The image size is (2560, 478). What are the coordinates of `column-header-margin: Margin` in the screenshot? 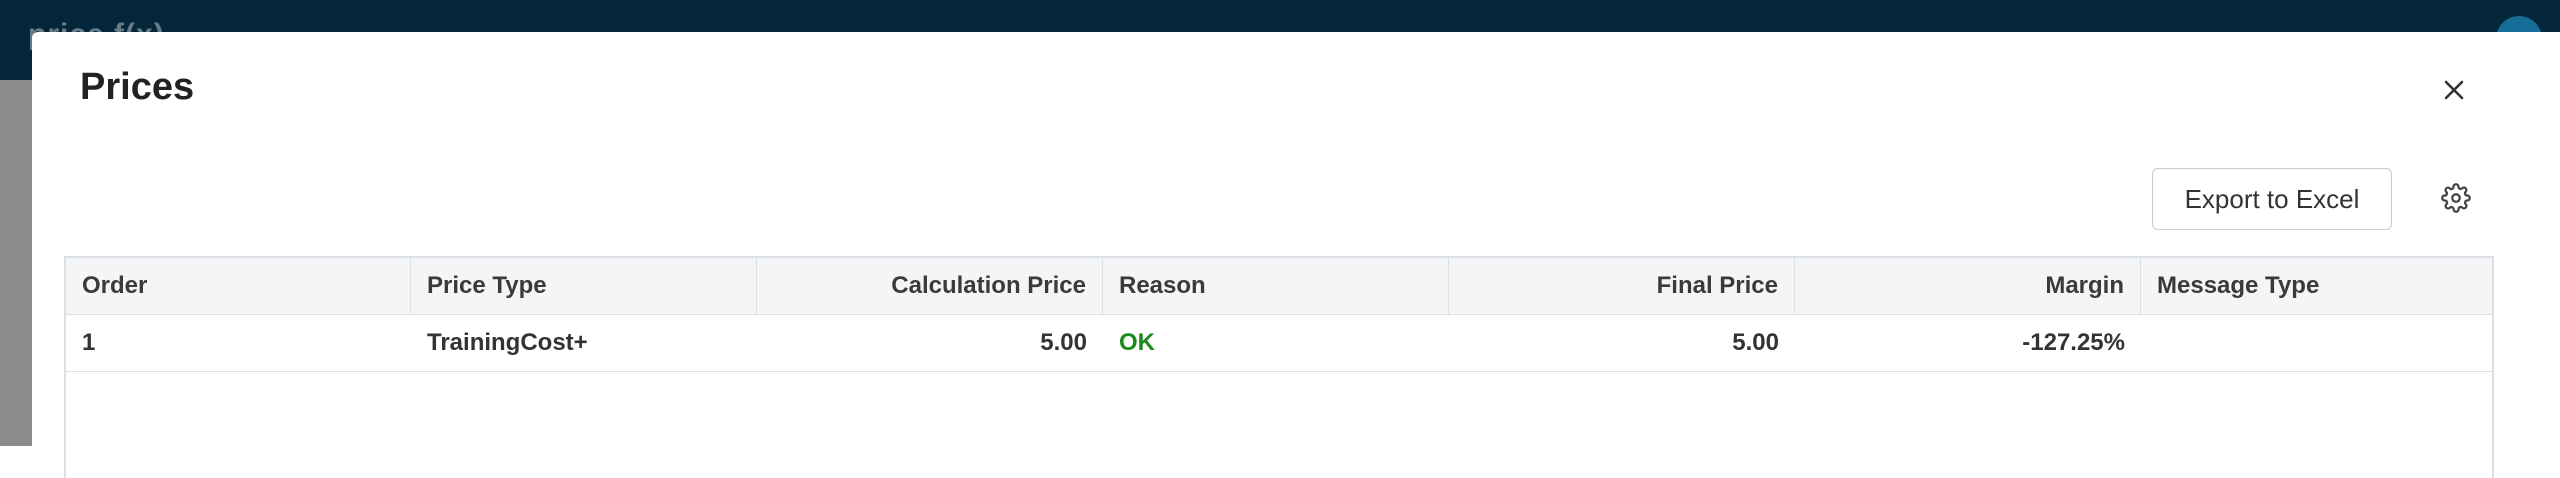 It's located at (1968, 286).